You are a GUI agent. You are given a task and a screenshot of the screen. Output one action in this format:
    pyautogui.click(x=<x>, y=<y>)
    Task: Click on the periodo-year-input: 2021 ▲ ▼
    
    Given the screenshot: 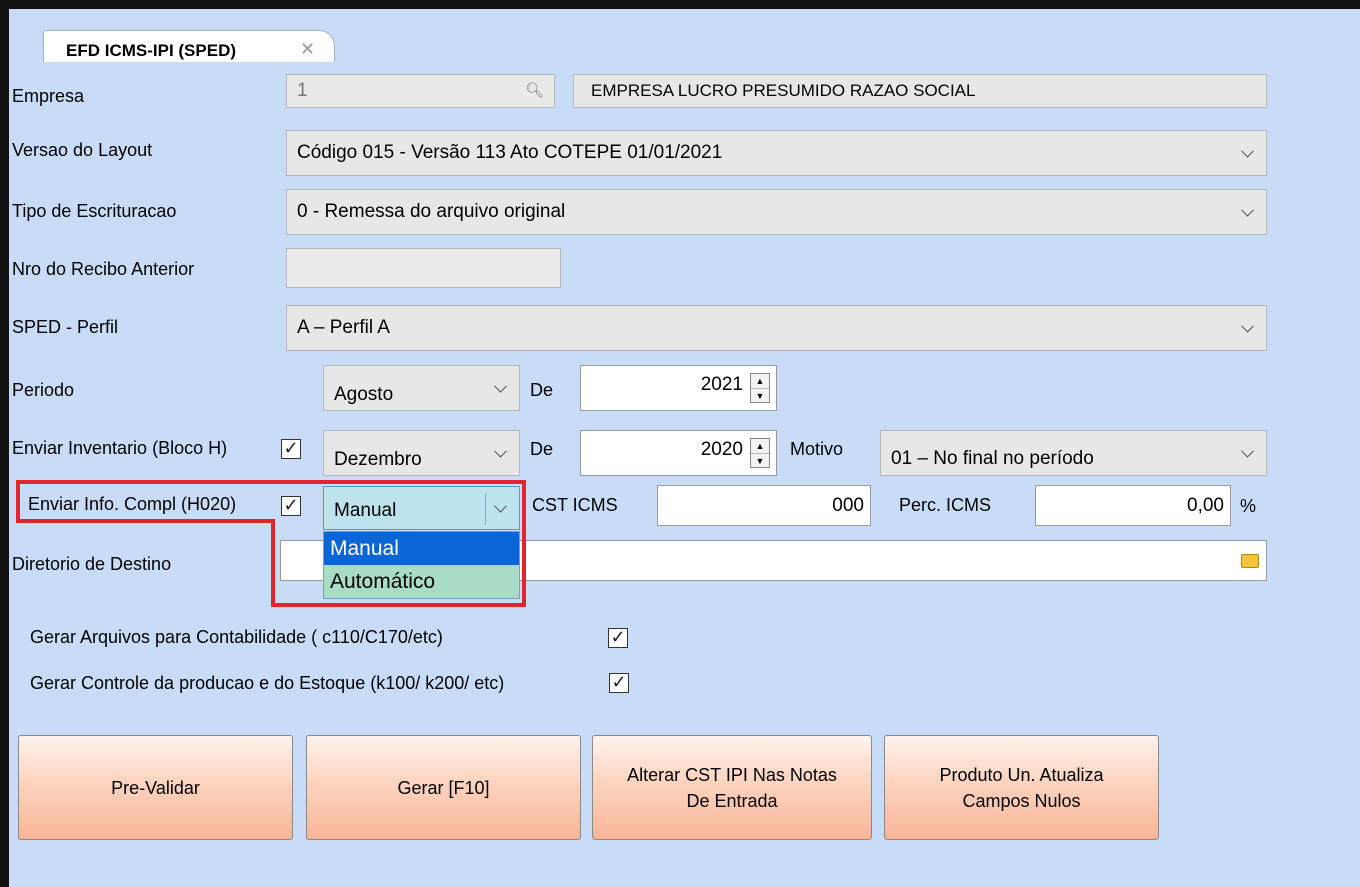 What is the action you would take?
    pyautogui.click(x=678, y=388)
    